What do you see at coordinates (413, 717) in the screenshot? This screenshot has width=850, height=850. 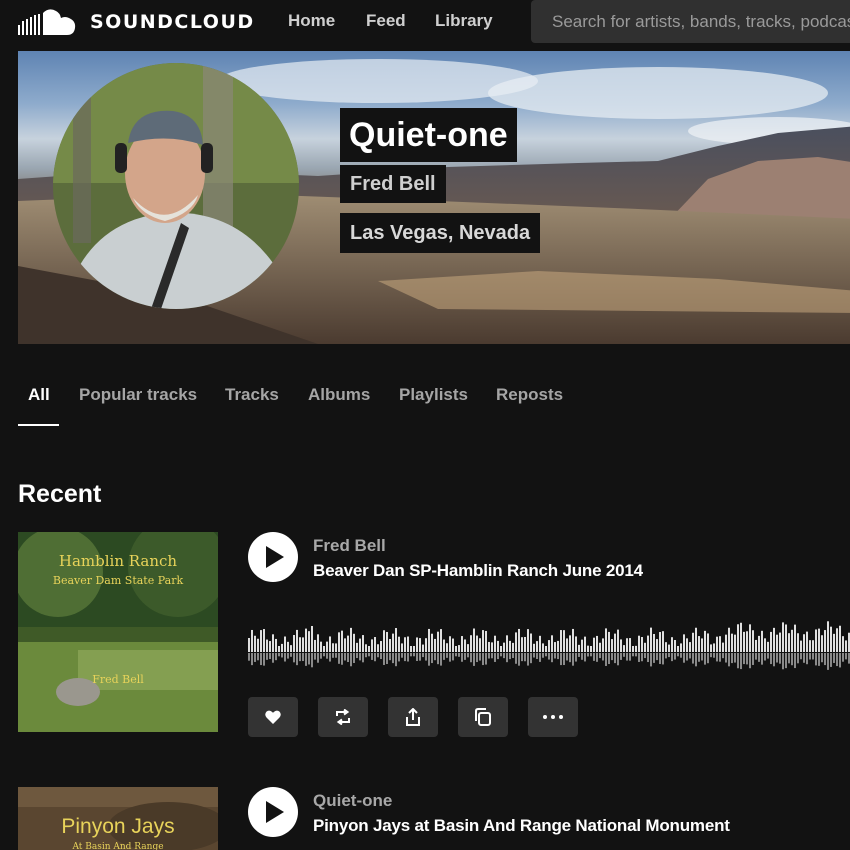 I see `share-button` at bounding box center [413, 717].